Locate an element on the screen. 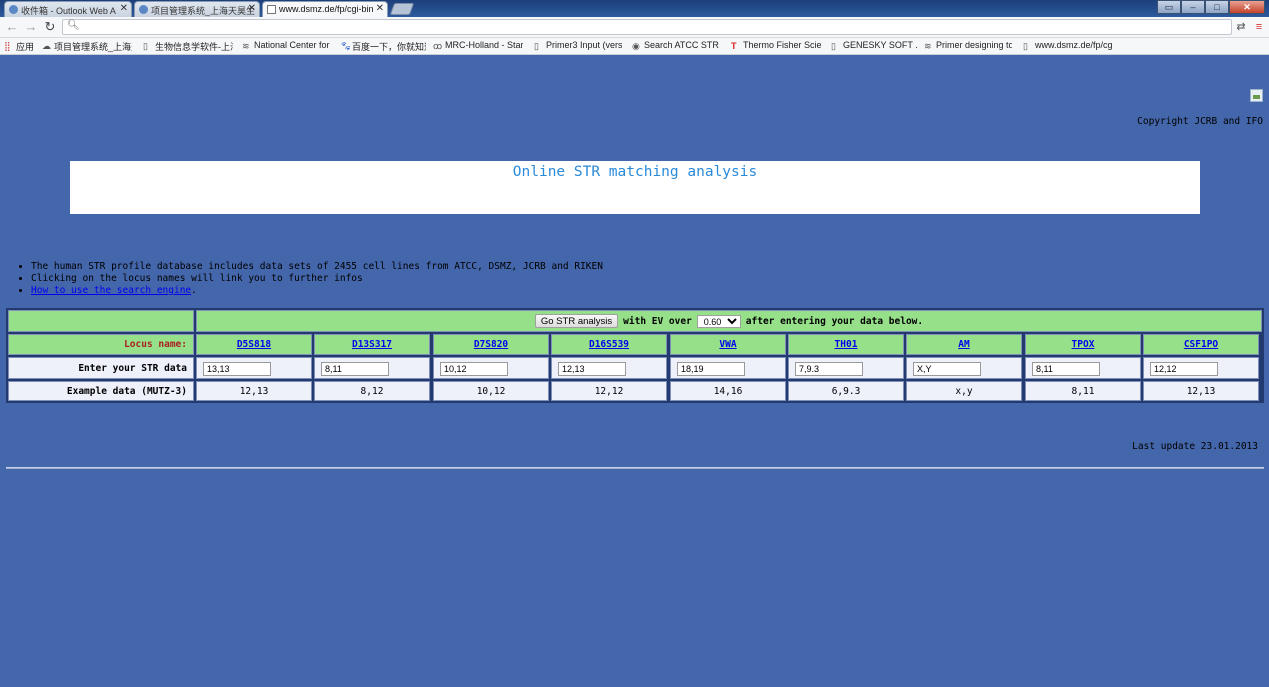  header-empty-cell is located at coordinates (101, 321).